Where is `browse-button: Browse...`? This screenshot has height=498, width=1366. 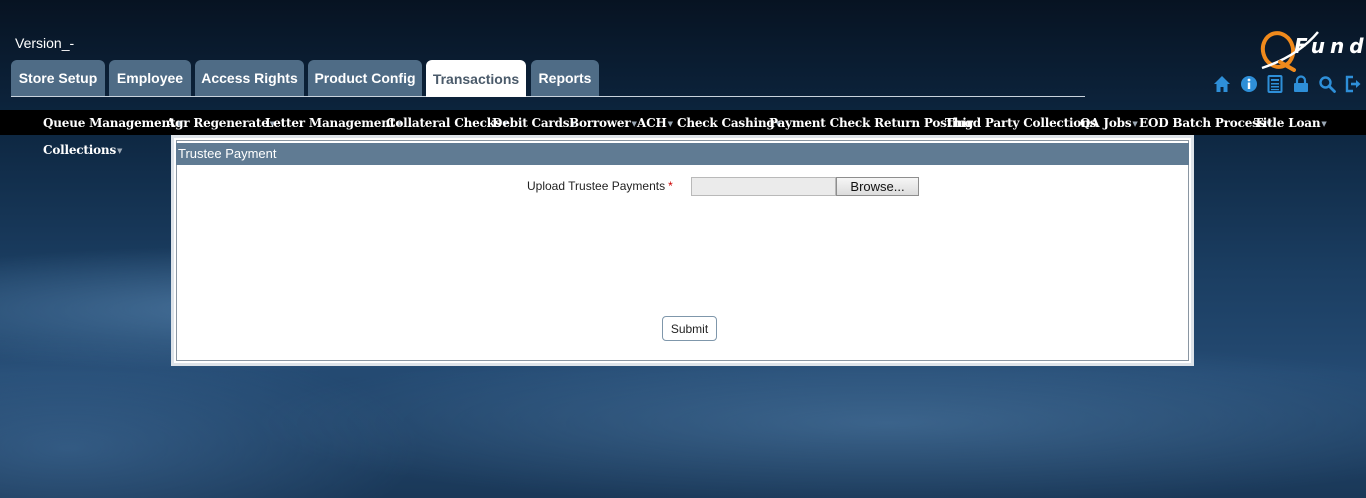
browse-button: Browse... is located at coordinates (877, 186).